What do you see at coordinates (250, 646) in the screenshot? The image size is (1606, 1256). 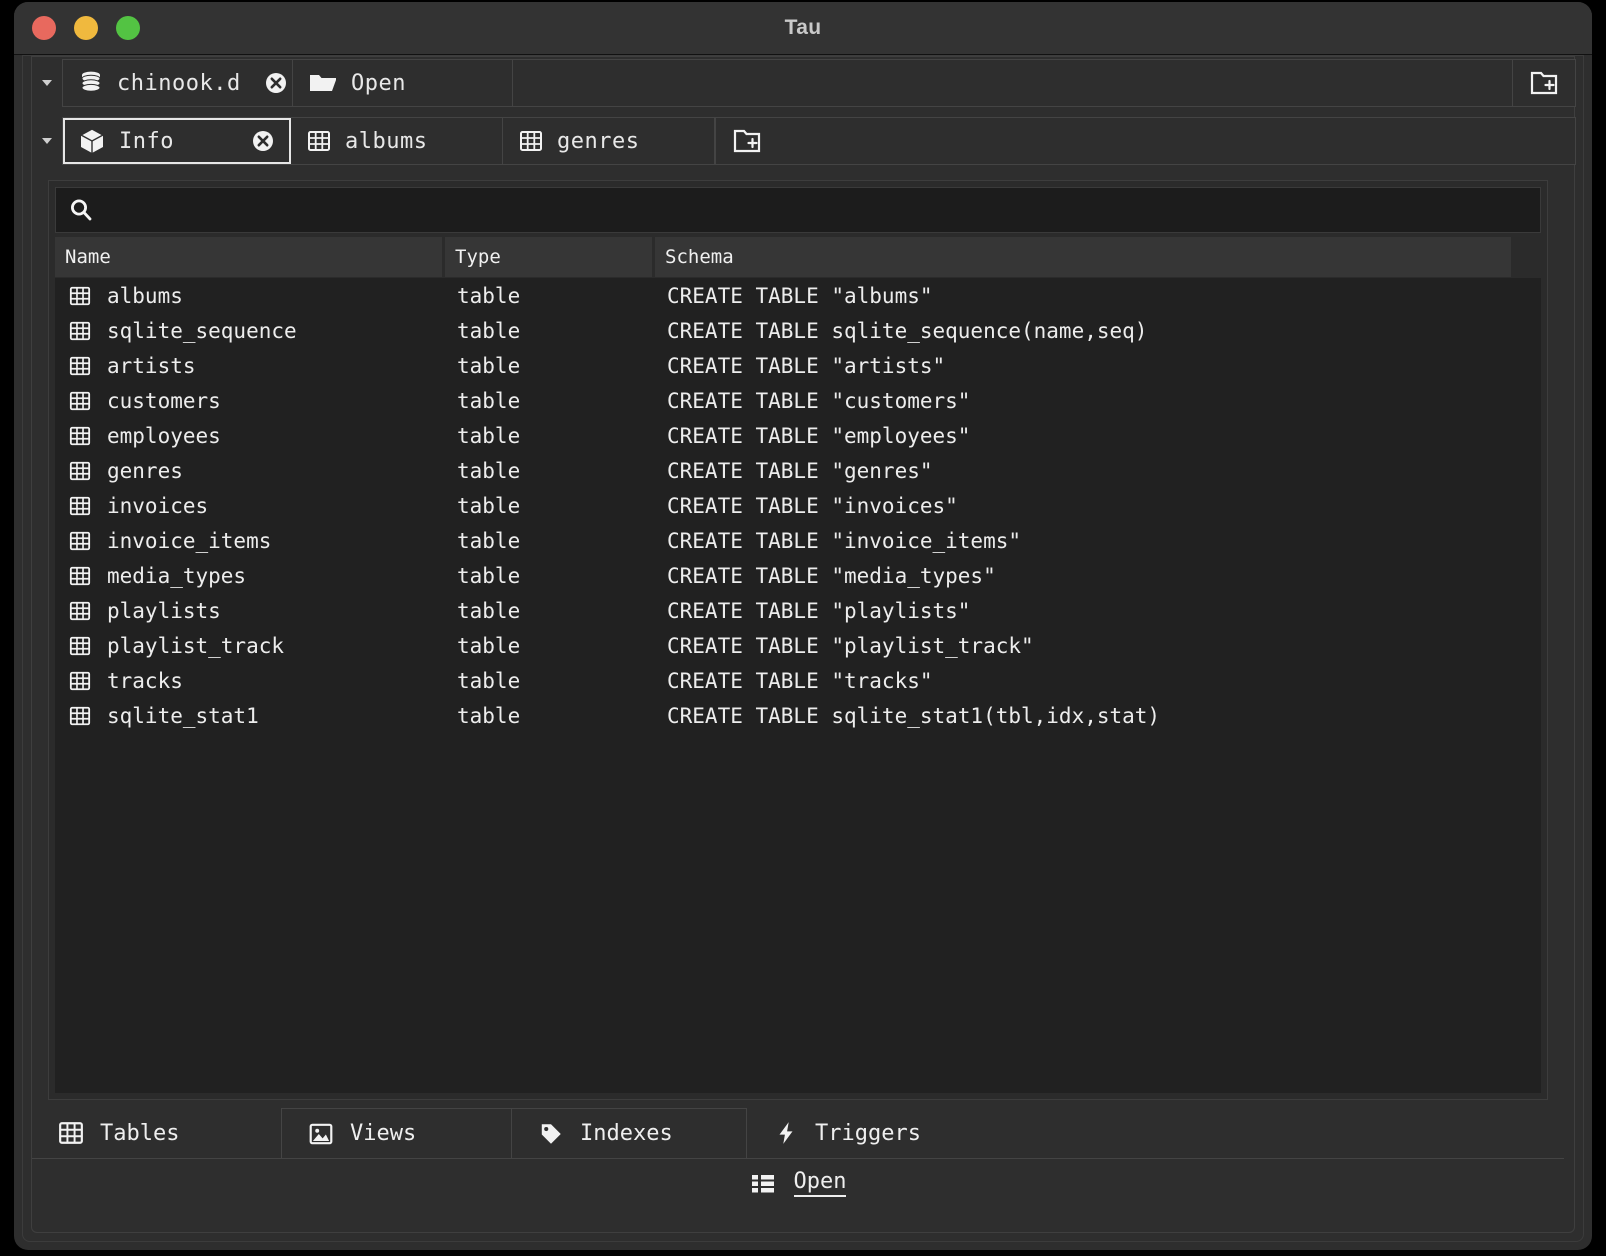 I see `row-name-cell: playlist_track` at bounding box center [250, 646].